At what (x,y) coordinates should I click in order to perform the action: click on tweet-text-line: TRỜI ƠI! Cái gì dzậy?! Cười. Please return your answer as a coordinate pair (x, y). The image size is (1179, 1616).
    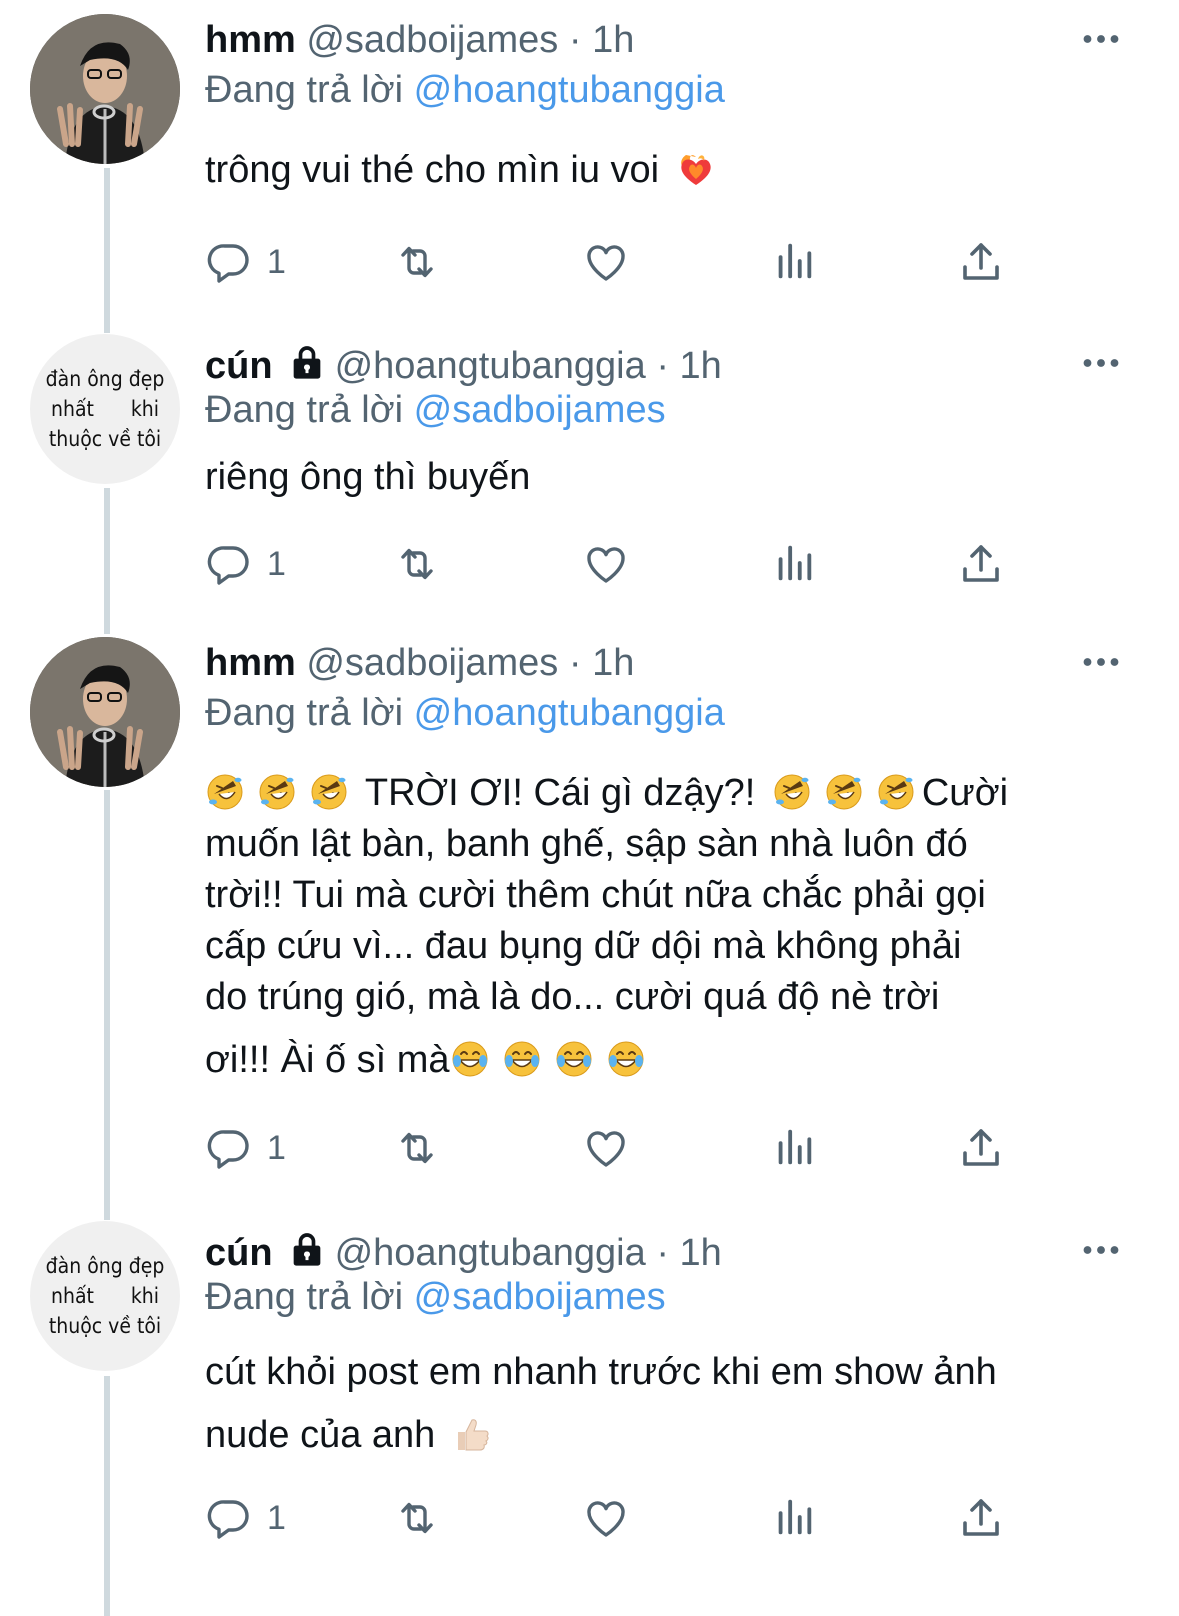
    Looking at the image, I should click on (659, 793).